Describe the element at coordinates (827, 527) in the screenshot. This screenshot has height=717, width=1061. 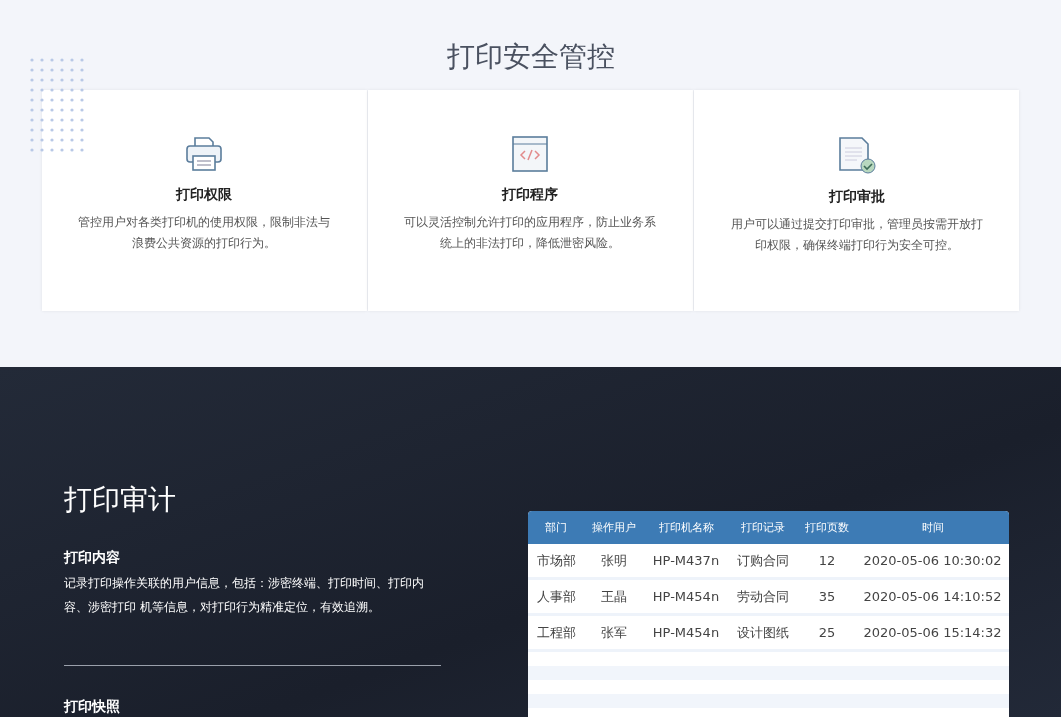
I see `column-header: 打印页数` at that location.